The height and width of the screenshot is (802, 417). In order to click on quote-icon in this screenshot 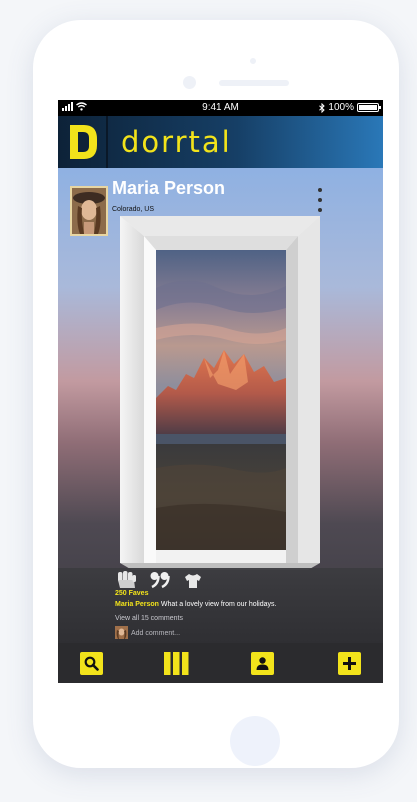, I will do `click(160, 580)`.